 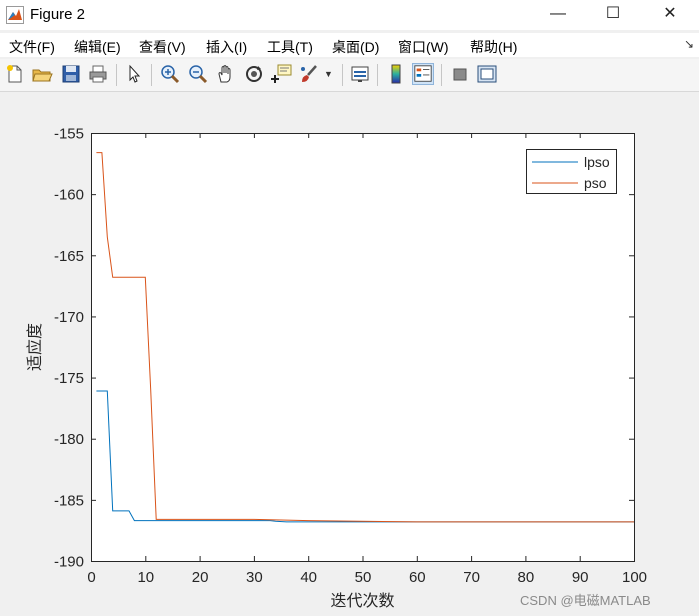 I want to click on x-tick-label: 40, so click(x=308, y=577).